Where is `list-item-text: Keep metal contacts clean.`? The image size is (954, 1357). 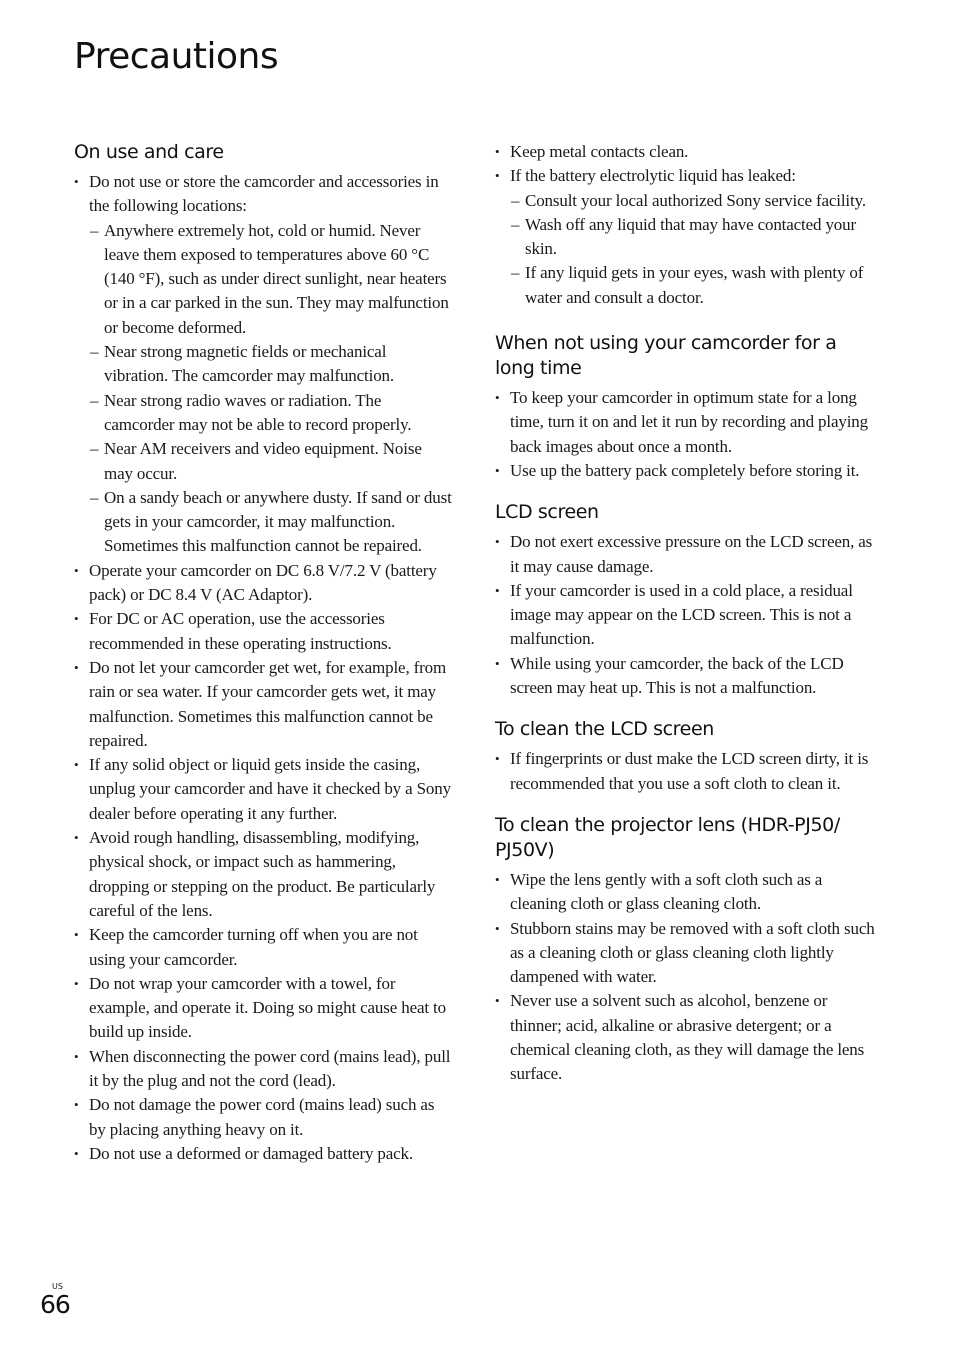
list-item-text: Keep metal contacts clean. is located at coordinates (599, 151).